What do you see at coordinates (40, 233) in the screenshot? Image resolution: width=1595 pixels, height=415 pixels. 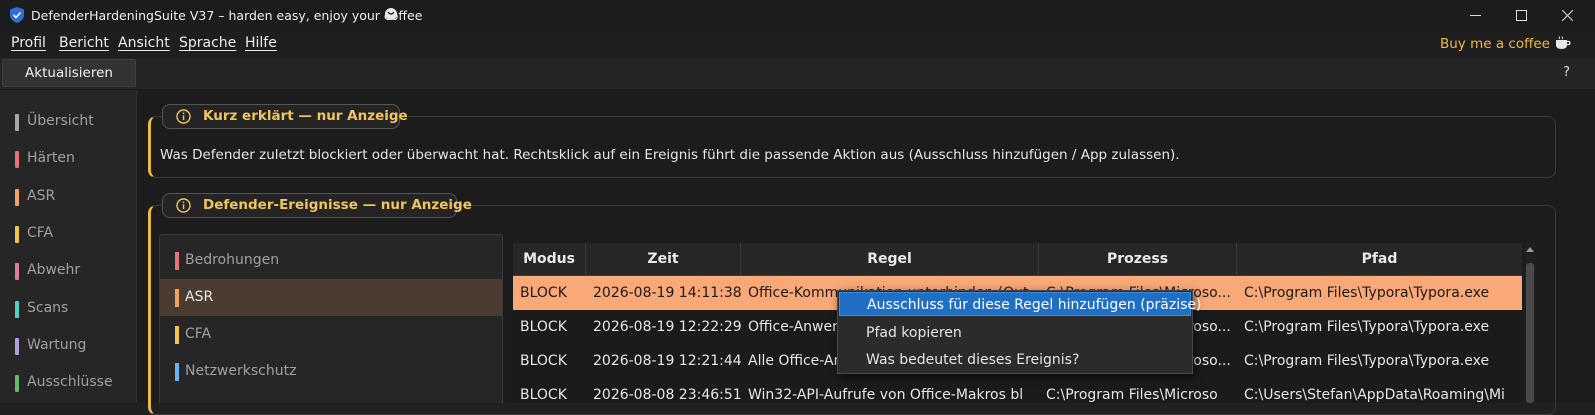 I see `sidebar-item-label: CFA` at bounding box center [40, 233].